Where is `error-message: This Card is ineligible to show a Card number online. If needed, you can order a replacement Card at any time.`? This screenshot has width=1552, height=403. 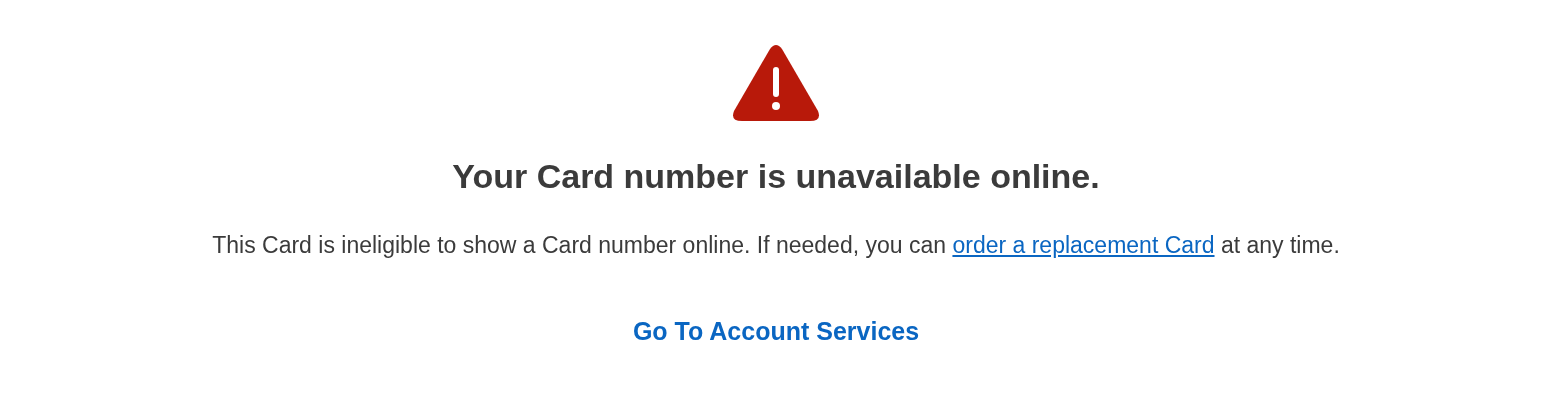 error-message: This Card is ineligible to show a Card number online. If needed, you can order a replacement Card at any time. is located at coordinates (776, 245).